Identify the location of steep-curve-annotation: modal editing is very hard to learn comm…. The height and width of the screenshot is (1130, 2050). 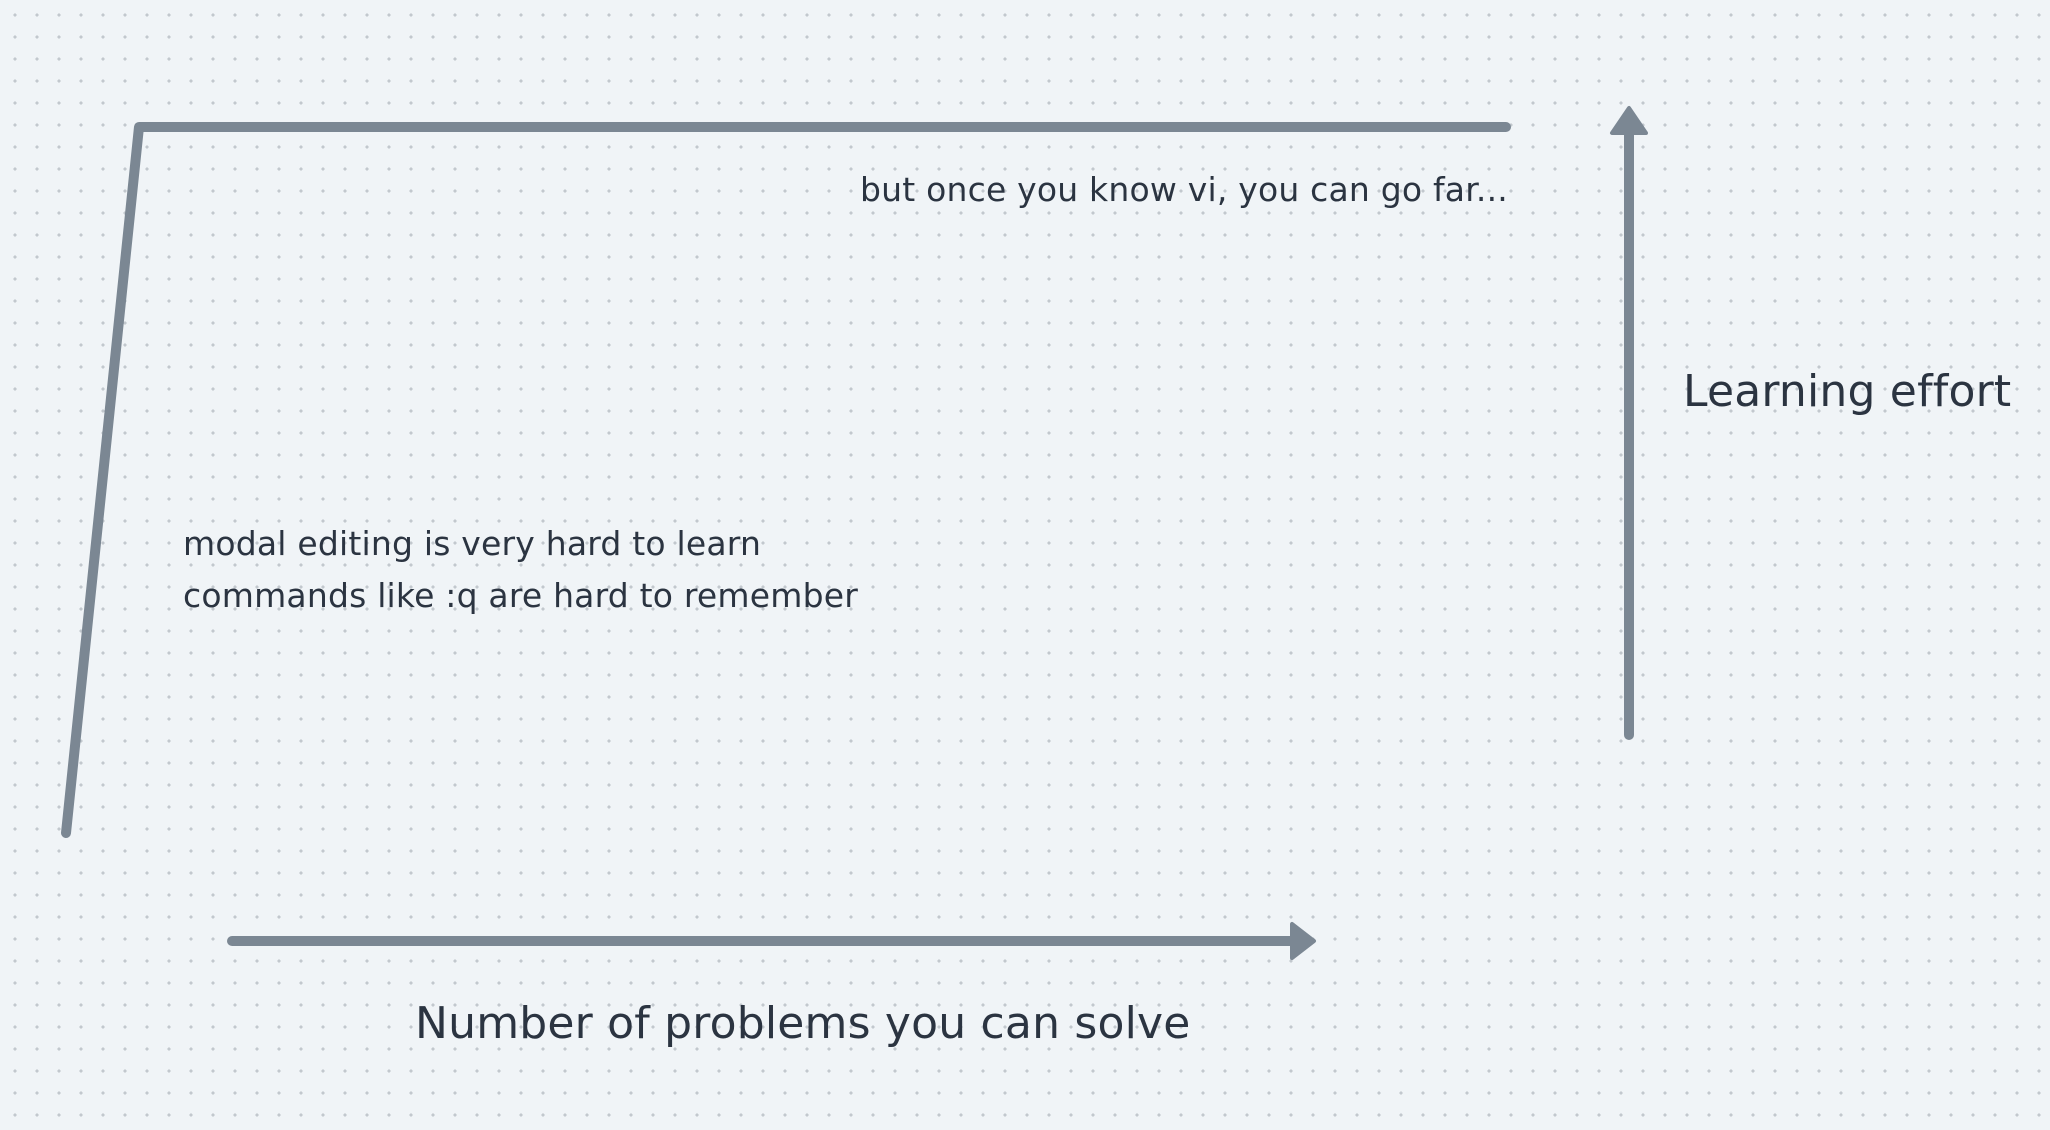
(520, 570).